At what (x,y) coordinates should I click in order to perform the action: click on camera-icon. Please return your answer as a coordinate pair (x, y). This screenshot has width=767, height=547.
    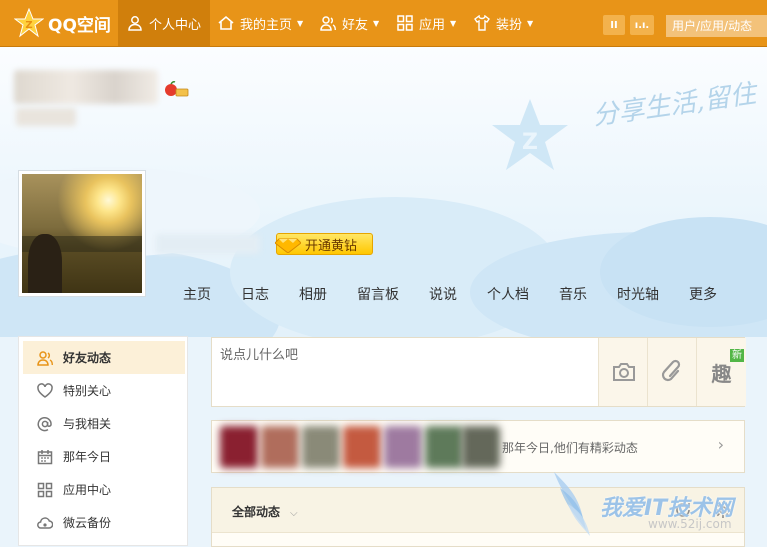
    Looking at the image, I should click on (623, 372).